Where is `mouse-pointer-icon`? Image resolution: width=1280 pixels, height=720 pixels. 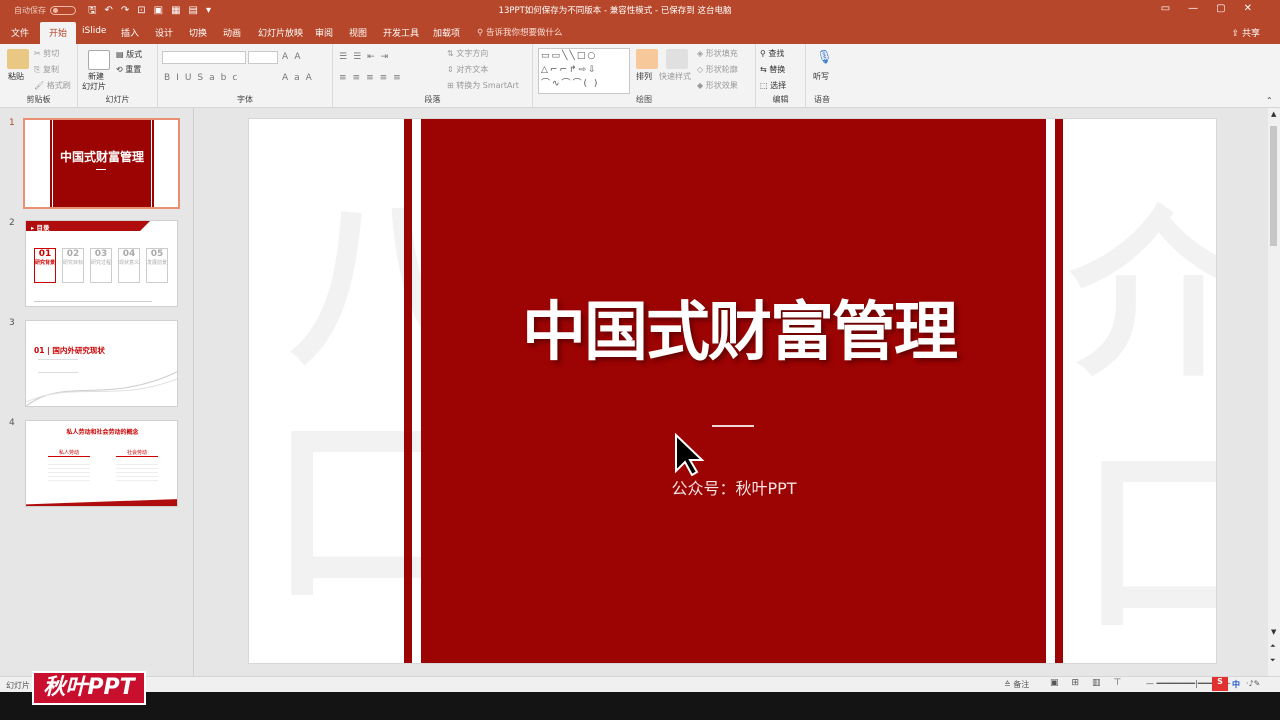
mouse-pointer-icon is located at coordinates (690, 455).